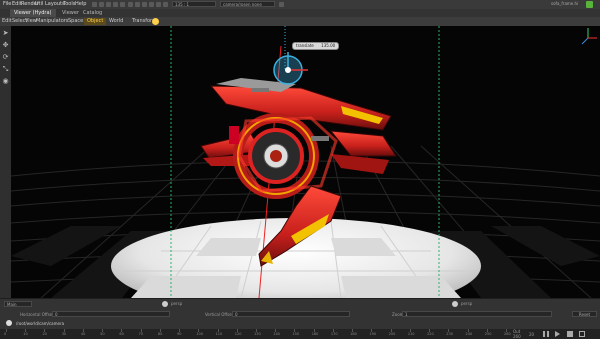  I want to click on timeline-tick-label: 30, so click(64, 334).